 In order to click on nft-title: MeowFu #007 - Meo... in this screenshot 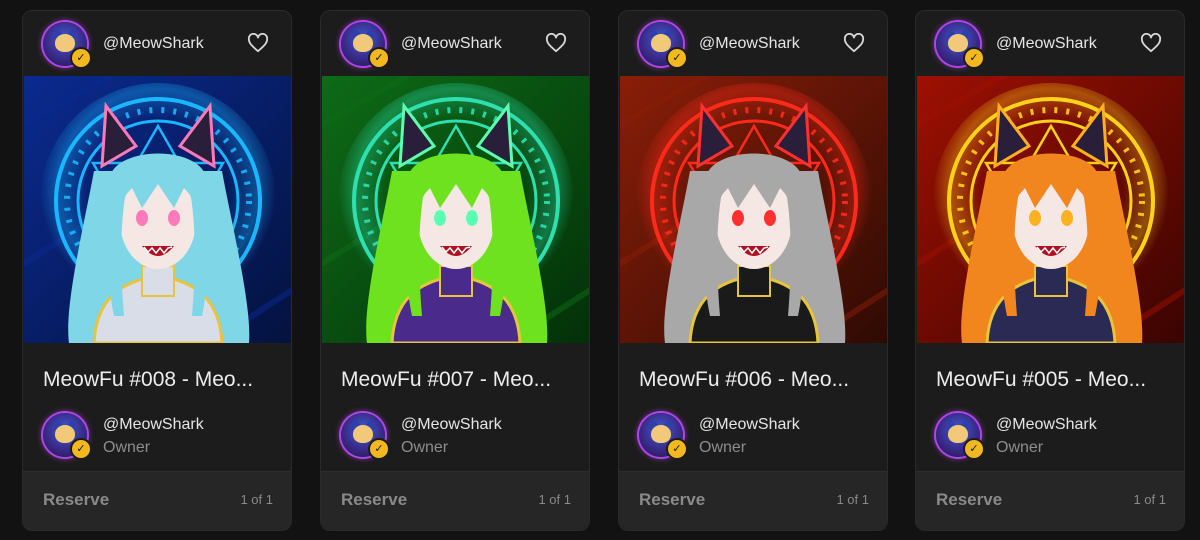, I will do `click(456, 380)`.